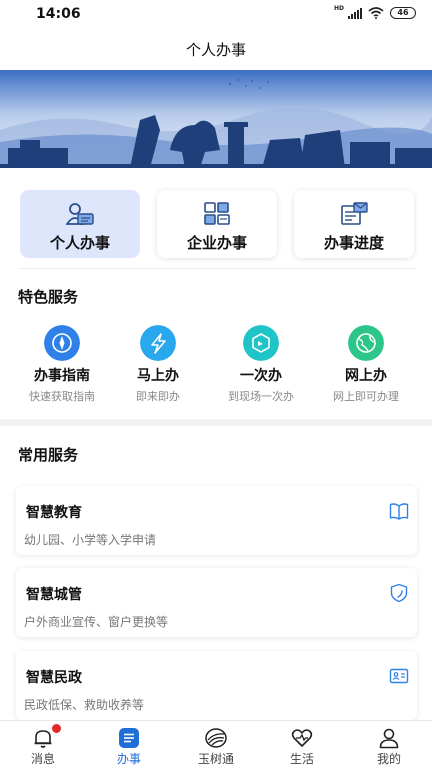 The image size is (432, 768). I want to click on battery-indicator: 46, so click(403, 13).